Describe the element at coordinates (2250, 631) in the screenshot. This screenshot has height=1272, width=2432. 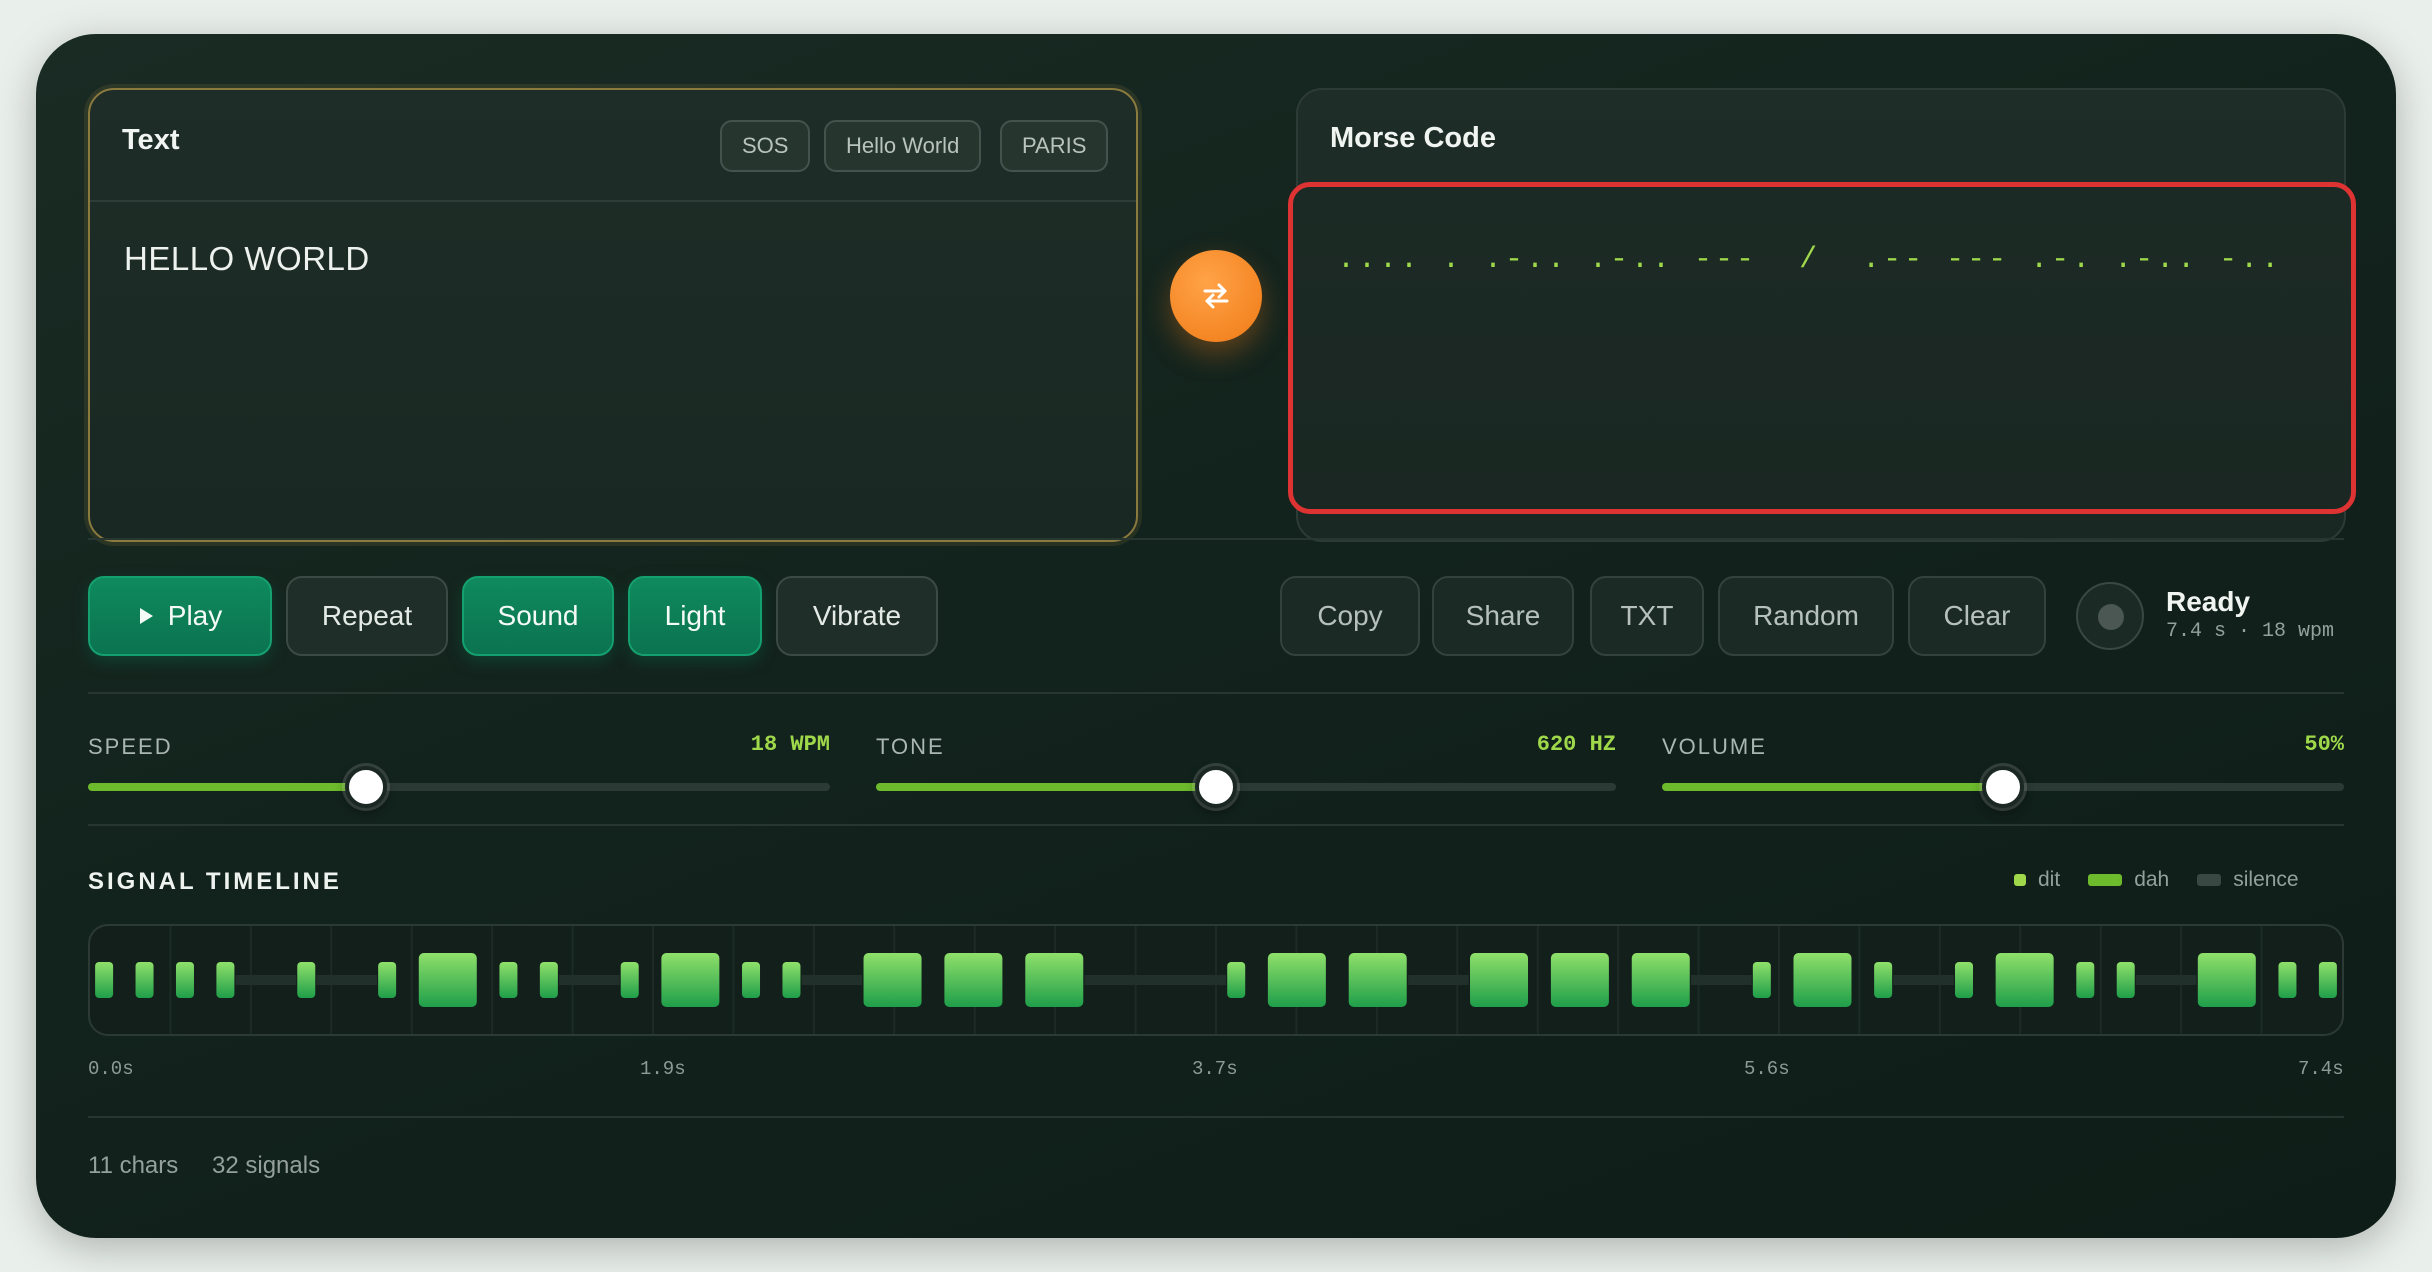
I see `status-detail: 7.4 s · 18 wpm` at that location.